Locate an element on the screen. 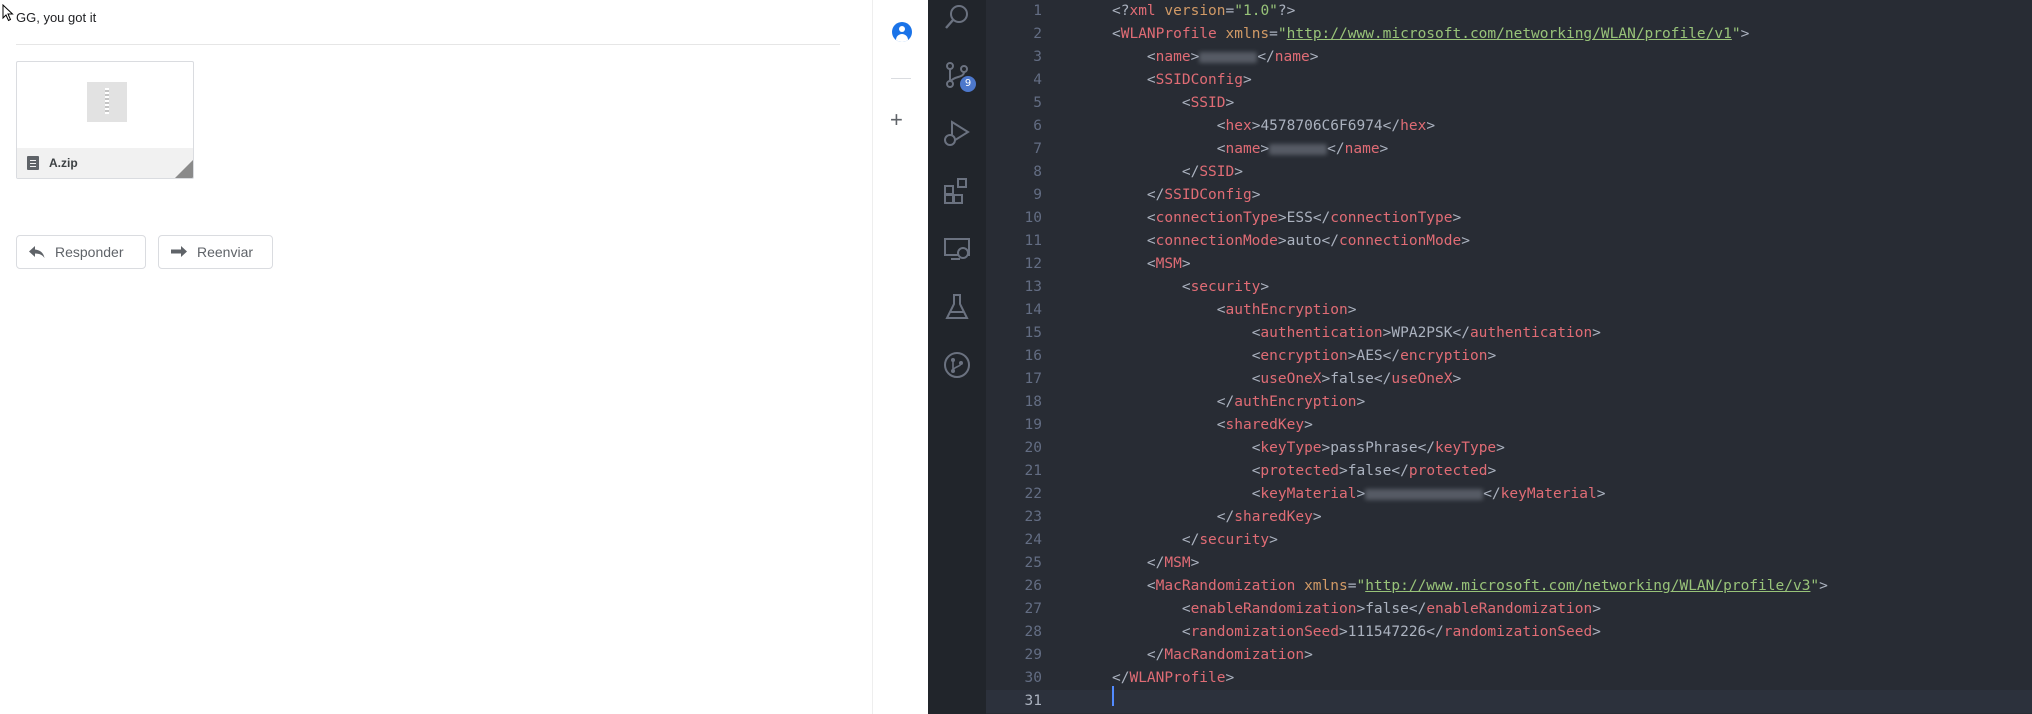  code-line: 5 <SSID> is located at coordinates (1509, 103).